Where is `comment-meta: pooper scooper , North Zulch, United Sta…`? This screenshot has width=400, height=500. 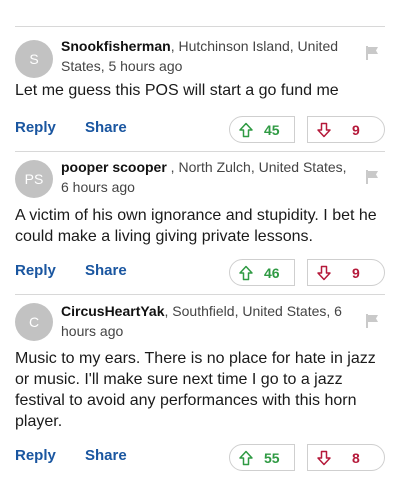 comment-meta: pooper scooper , North Zulch, United Sta… is located at coordinates (206, 177).